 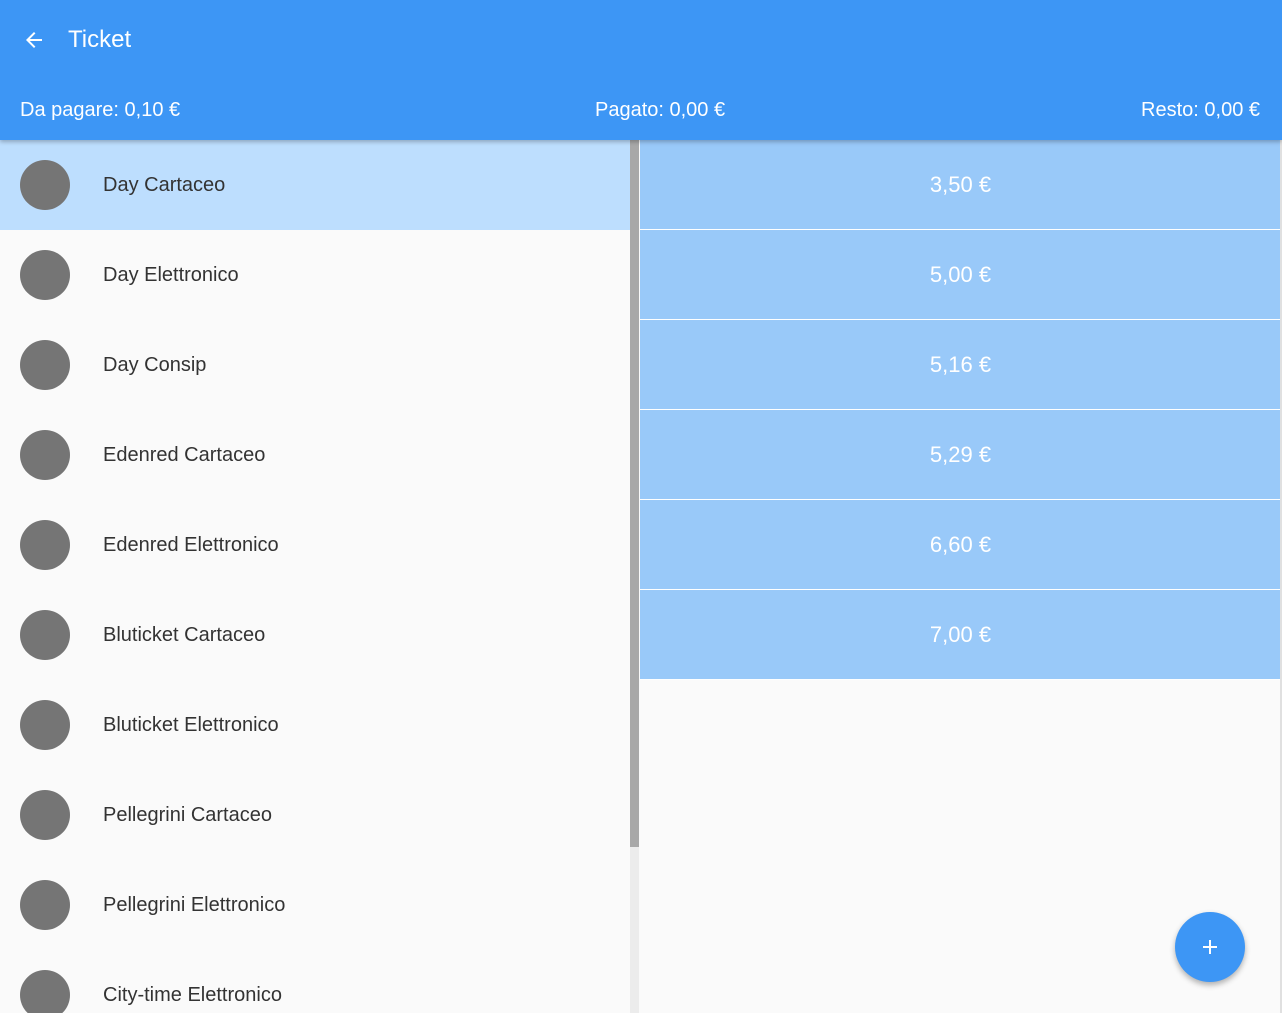 I want to click on list-item: Pellegrini Elettronico, so click(x=315, y=905).